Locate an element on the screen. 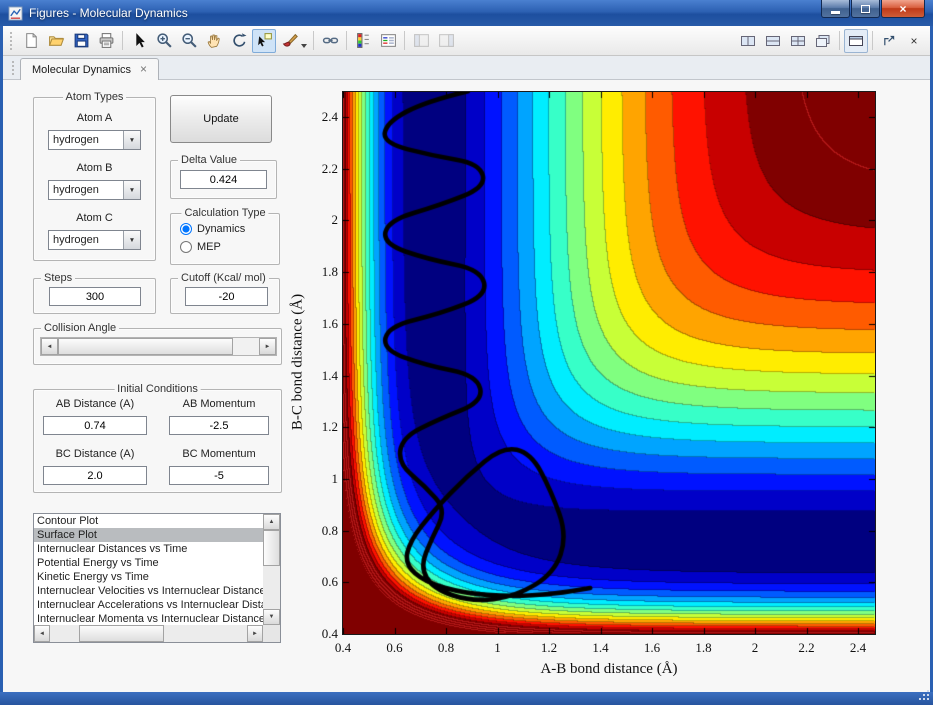  brush-button is located at coordinates (289, 41).